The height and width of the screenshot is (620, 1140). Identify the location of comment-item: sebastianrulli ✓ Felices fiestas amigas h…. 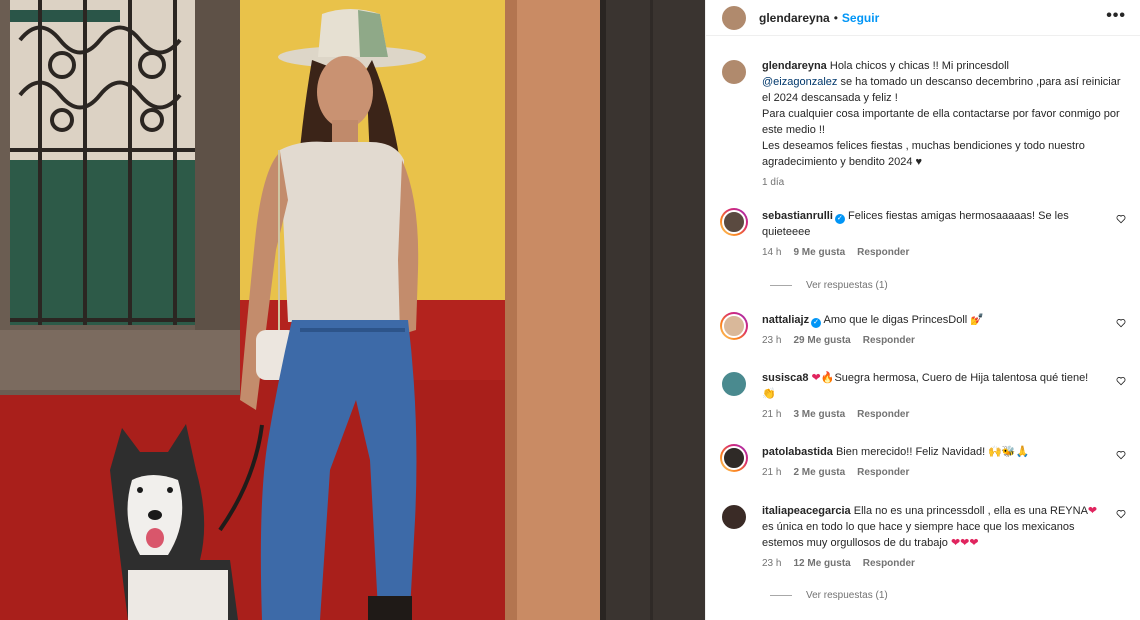
(923, 234).